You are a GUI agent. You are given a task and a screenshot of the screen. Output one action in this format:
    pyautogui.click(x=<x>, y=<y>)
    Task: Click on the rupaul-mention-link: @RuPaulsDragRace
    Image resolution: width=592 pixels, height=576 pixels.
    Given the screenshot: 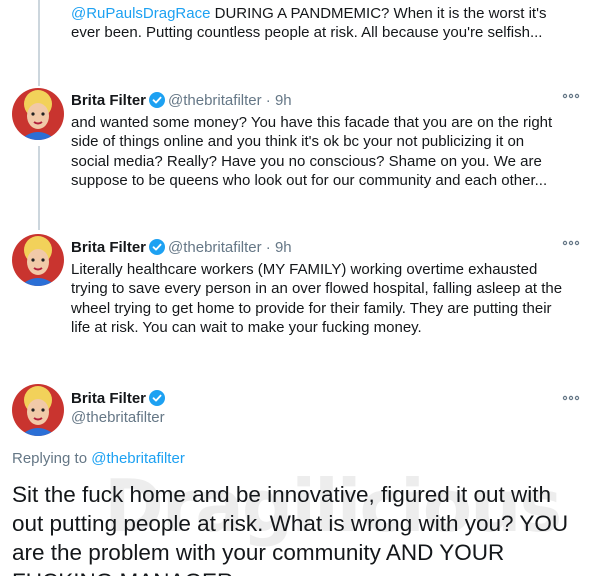 What is the action you would take?
    pyautogui.click(x=140, y=13)
    